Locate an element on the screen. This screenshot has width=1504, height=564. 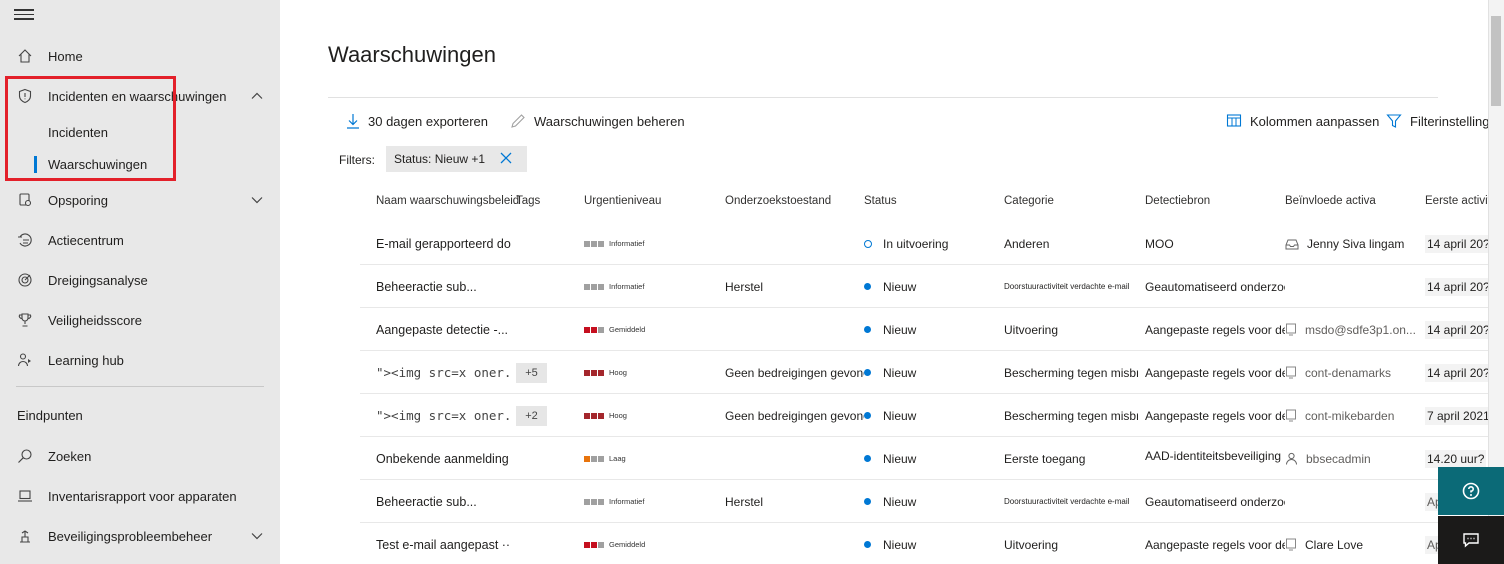
column-header-name: Naam waarschuwingsbeleid is located at coordinates (447, 201).